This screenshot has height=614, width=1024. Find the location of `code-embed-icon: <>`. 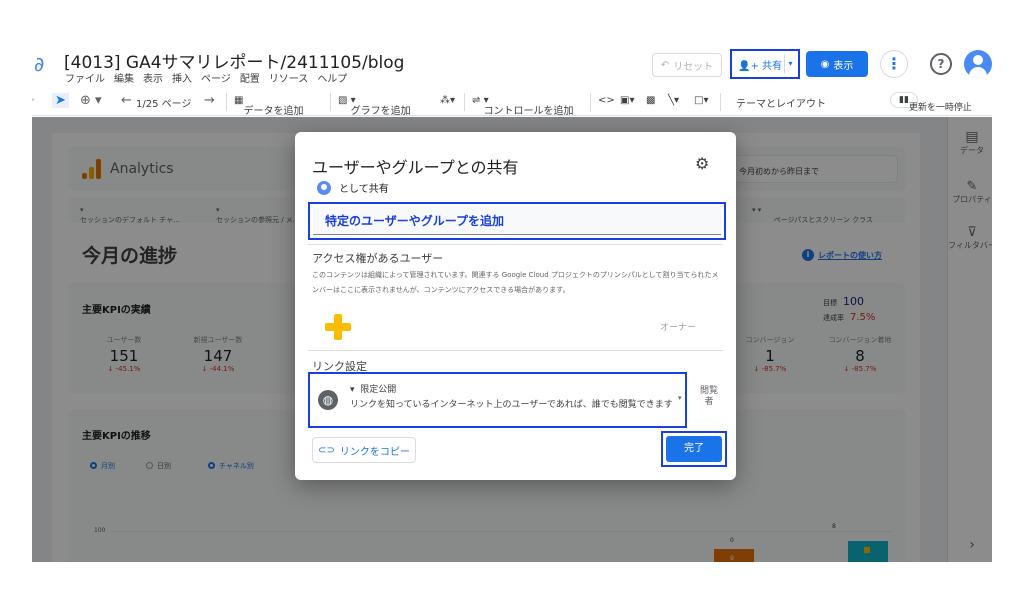

code-embed-icon: <> is located at coordinates (606, 100).